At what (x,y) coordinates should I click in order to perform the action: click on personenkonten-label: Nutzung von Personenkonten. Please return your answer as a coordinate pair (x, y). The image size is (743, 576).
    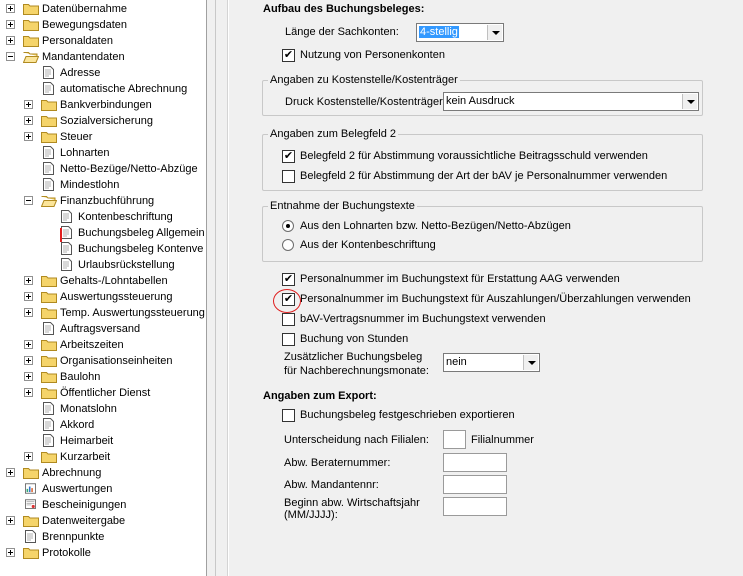
    Looking at the image, I should click on (372, 55).